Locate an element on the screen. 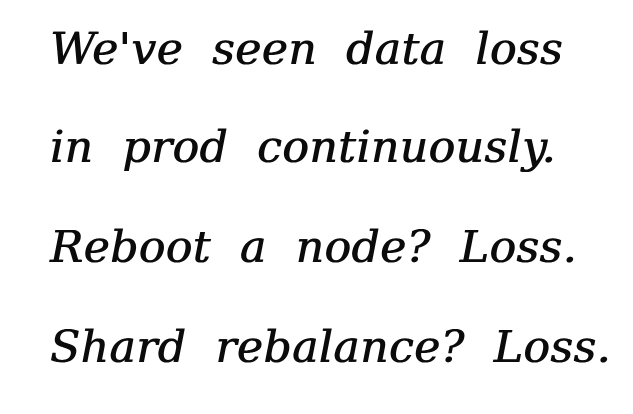 Image resolution: width=633 pixels, height=414 pixels. note-line-3: Reboot a node? Loss. is located at coordinates (314, 247).